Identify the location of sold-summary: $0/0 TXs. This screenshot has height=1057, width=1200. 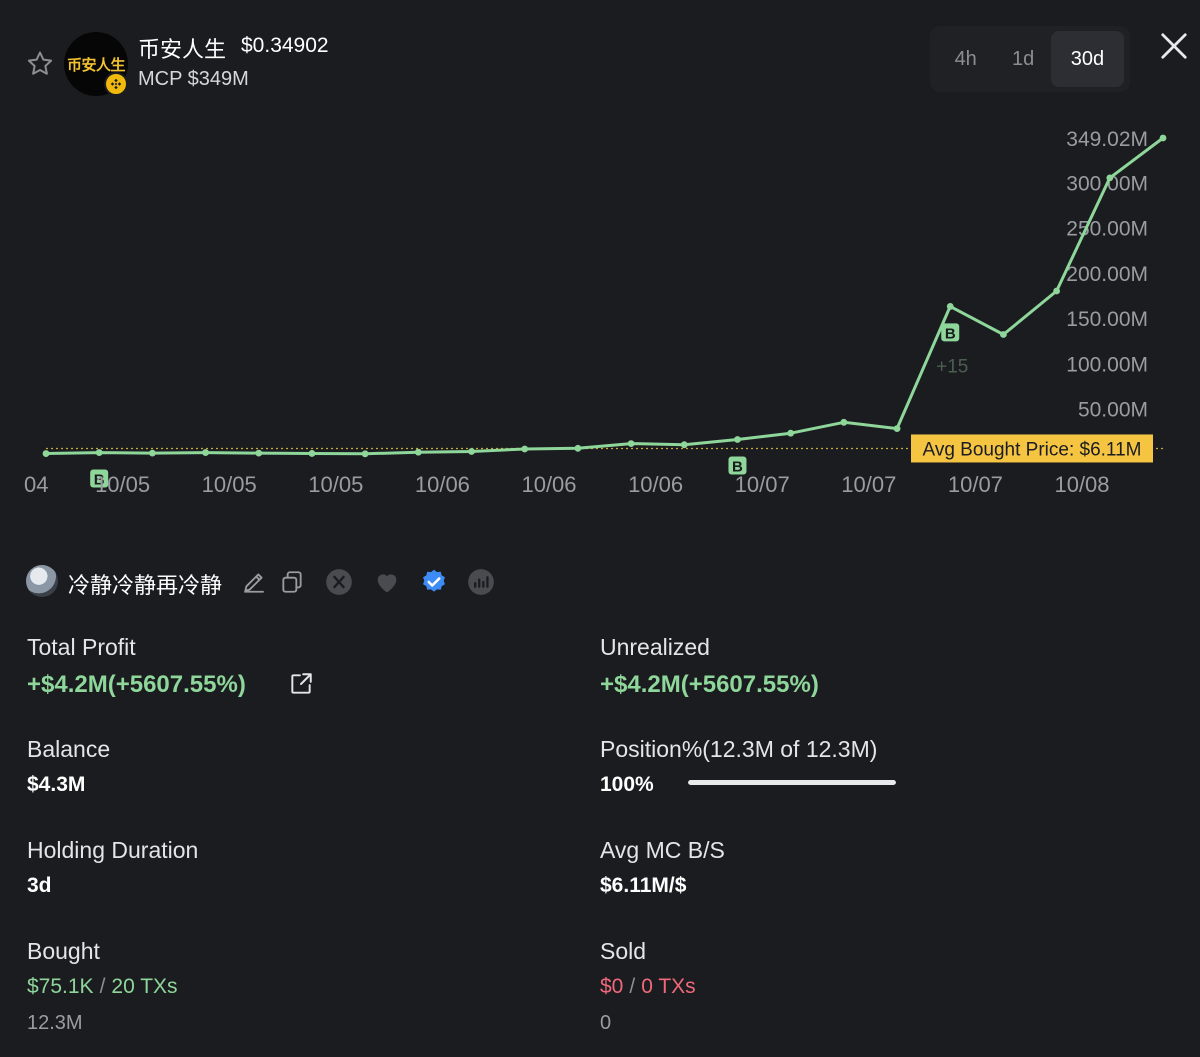
(648, 987).